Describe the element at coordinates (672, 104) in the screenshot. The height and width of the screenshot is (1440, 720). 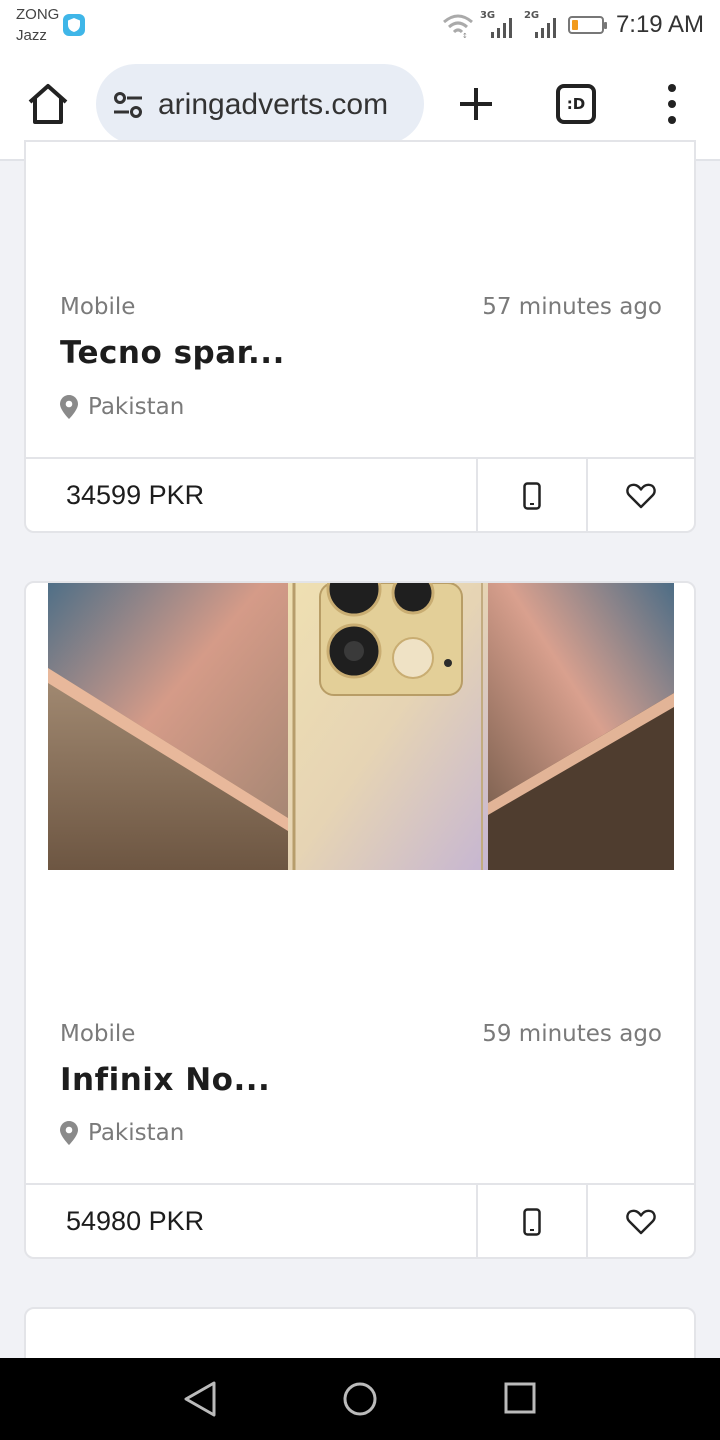
I see `menu-dots-icon` at that location.